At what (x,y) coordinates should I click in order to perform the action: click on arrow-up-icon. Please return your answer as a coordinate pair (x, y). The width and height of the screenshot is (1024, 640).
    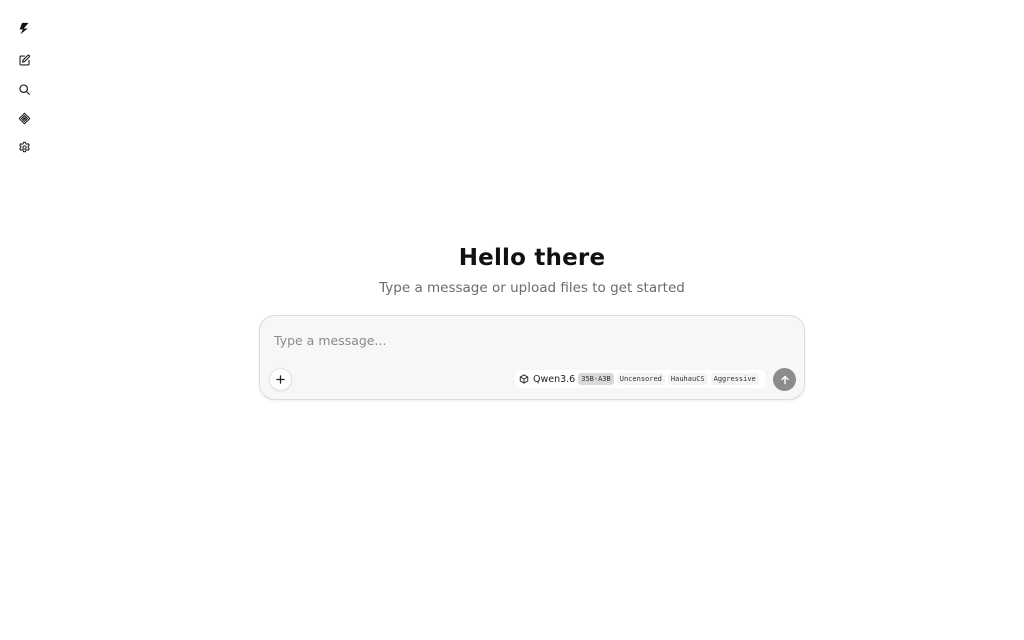
    Looking at the image, I should click on (784, 379).